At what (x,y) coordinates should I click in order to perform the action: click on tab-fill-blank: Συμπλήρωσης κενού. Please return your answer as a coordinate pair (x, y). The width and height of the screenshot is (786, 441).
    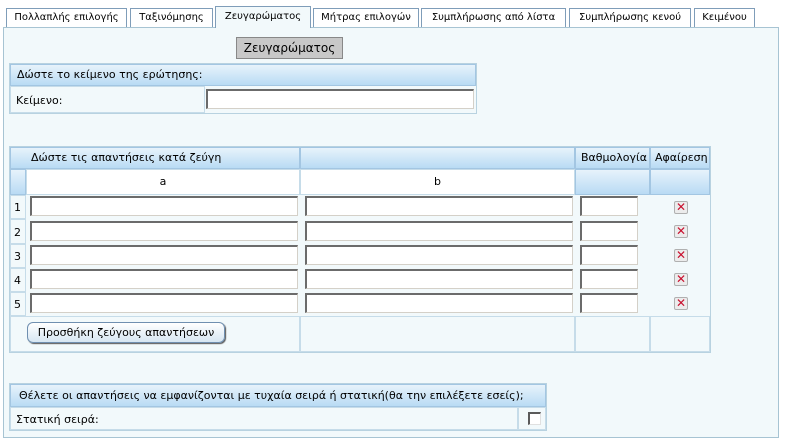
    Looking at the image, I should click on (630, 17).